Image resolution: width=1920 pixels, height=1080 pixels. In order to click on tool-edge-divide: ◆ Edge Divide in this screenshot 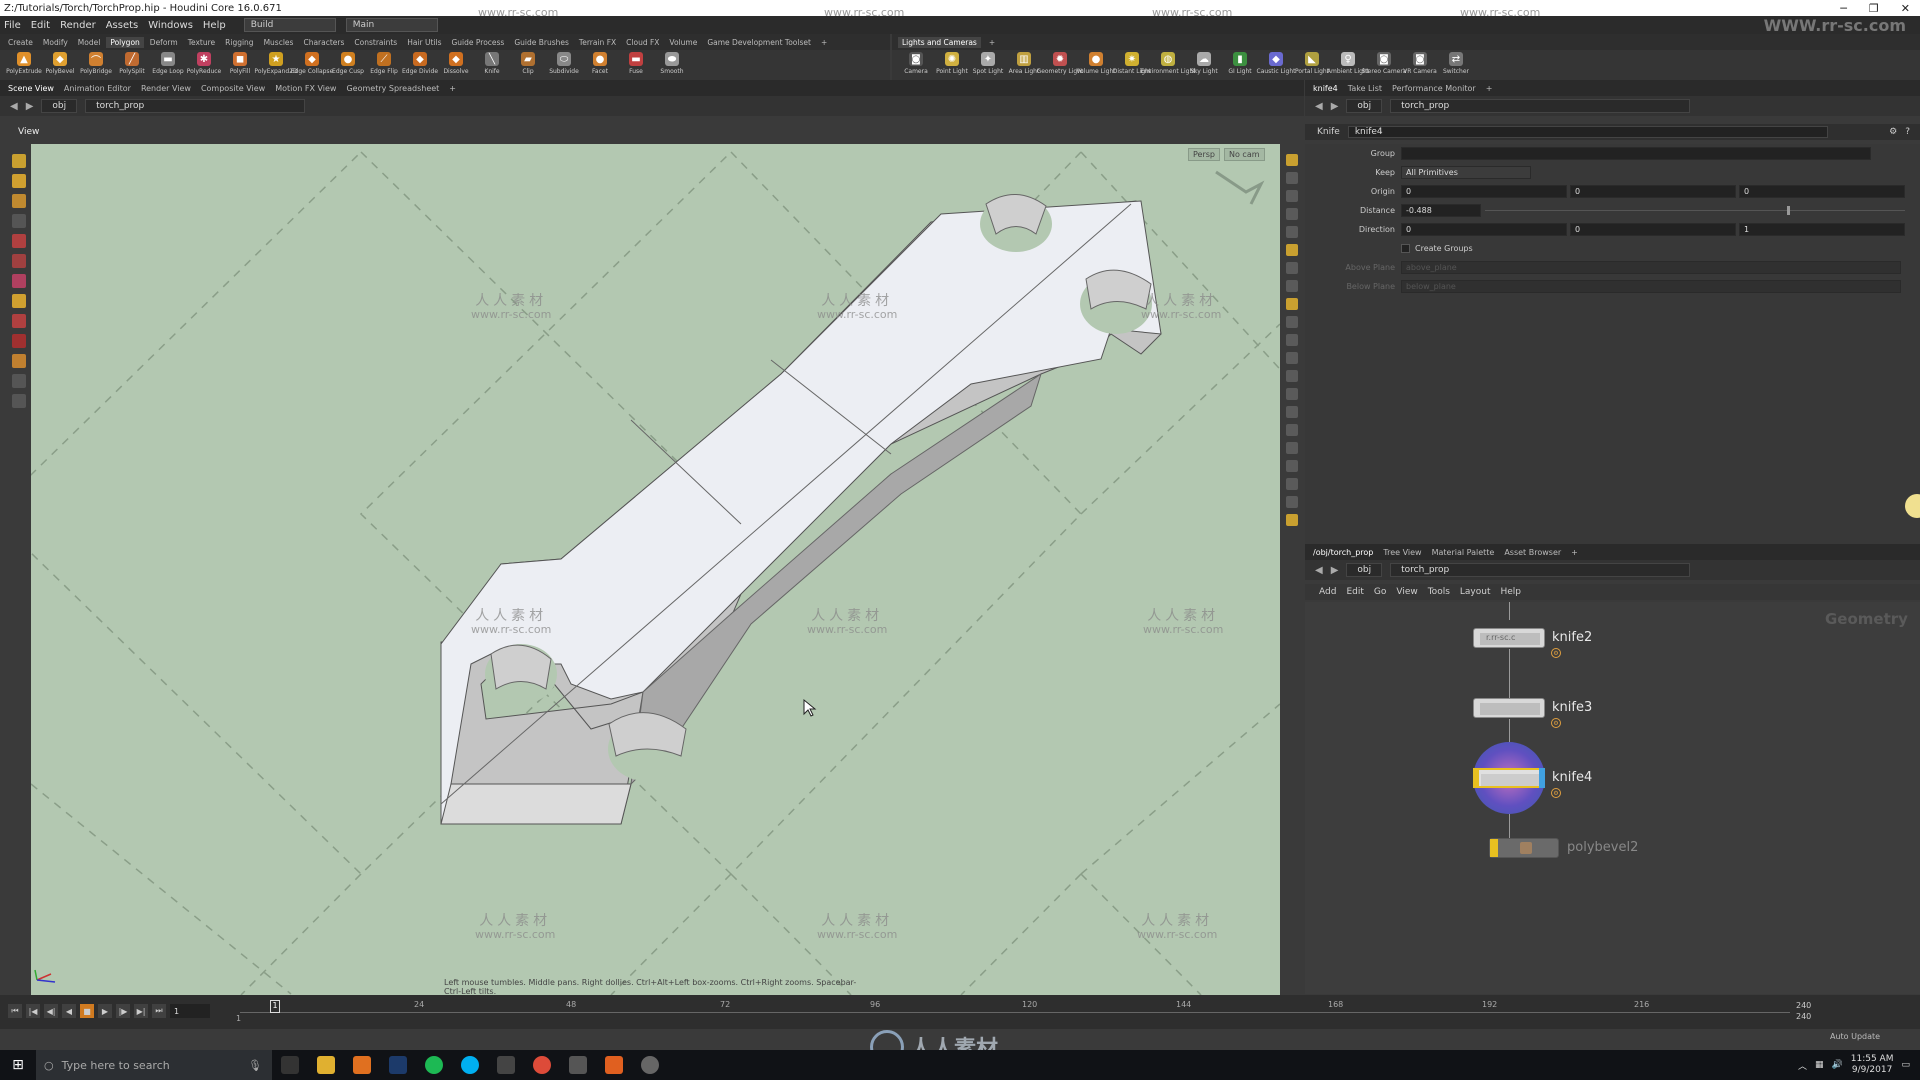, I will do `click(420, 65)`.